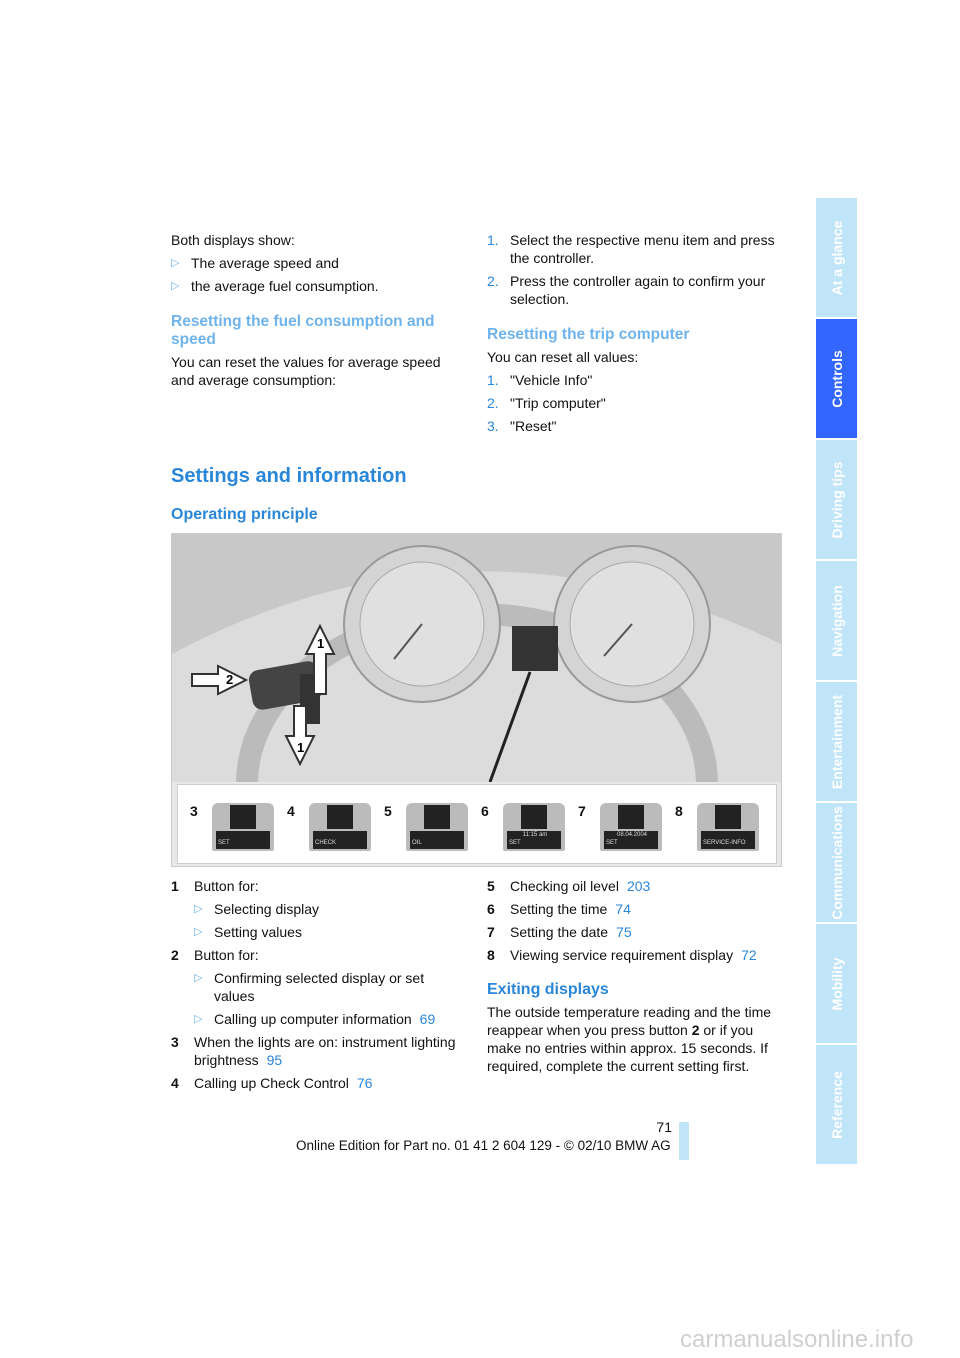  What do you see at coordinates (313, 1019) in the screenshot?
I see `subitem-text: Calling up computer information` at bounding box center [313, 1019].